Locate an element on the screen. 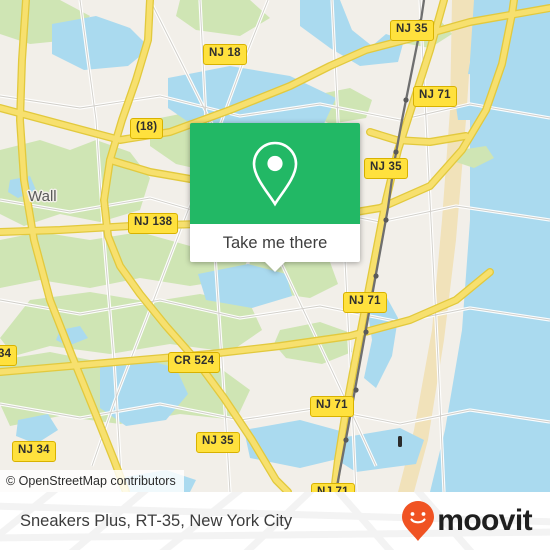  location-popup: Take me there is located at coordinates (275, 197).